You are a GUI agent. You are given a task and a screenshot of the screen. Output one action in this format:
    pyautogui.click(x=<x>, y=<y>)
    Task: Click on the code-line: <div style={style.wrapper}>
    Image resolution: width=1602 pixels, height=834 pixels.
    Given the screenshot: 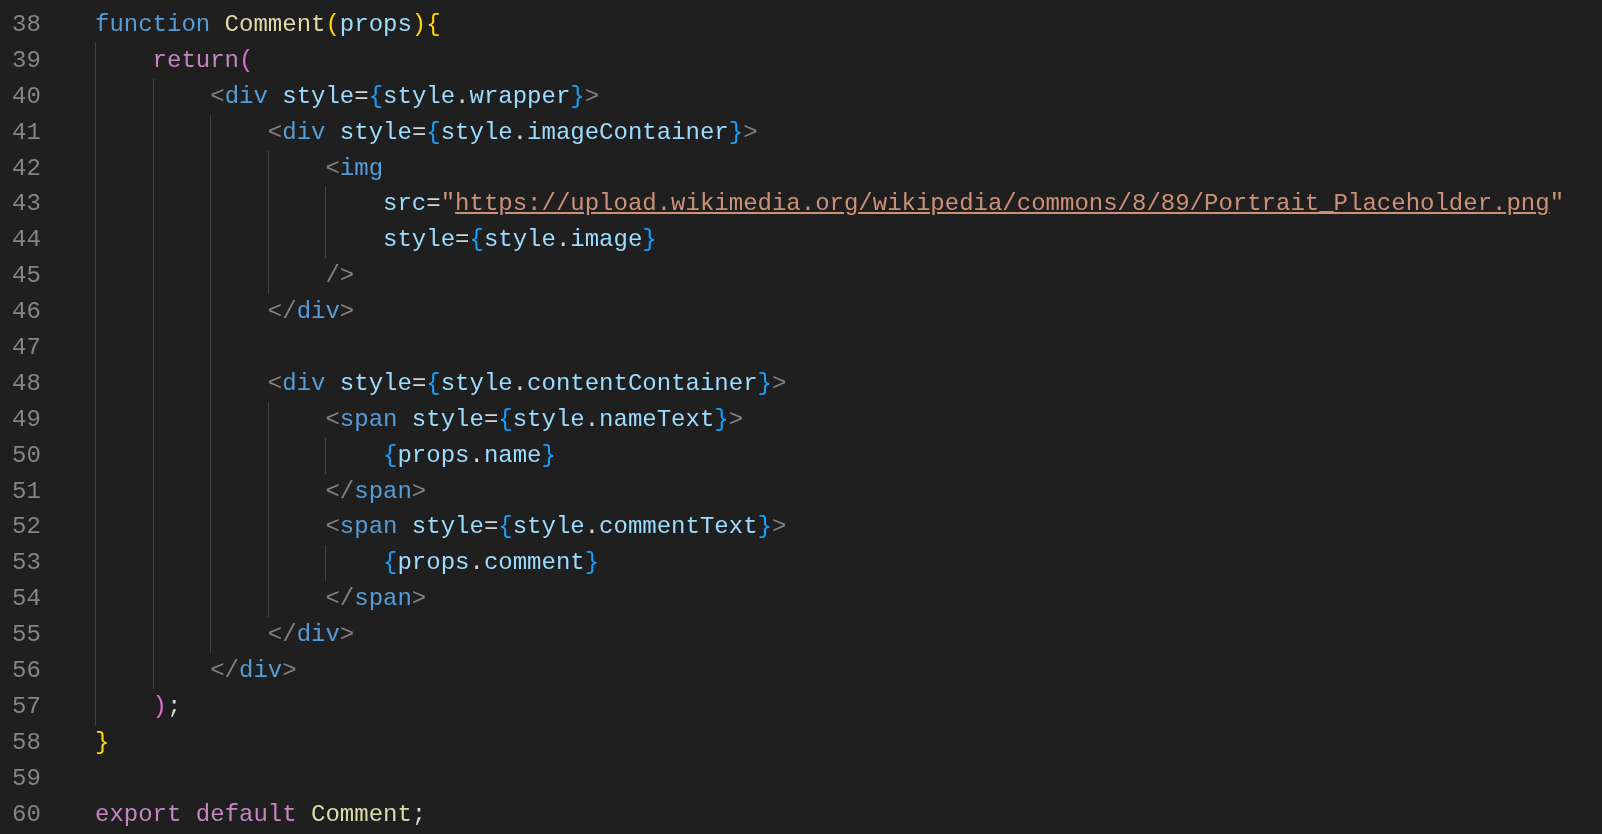 What is the action you would take?
    pyautogui.click(x=405, y=96)
    